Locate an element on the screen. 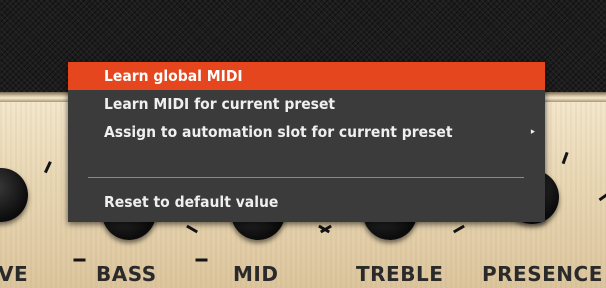  knob-label-presence: PRESENCE is located at coordinates (542, 274).